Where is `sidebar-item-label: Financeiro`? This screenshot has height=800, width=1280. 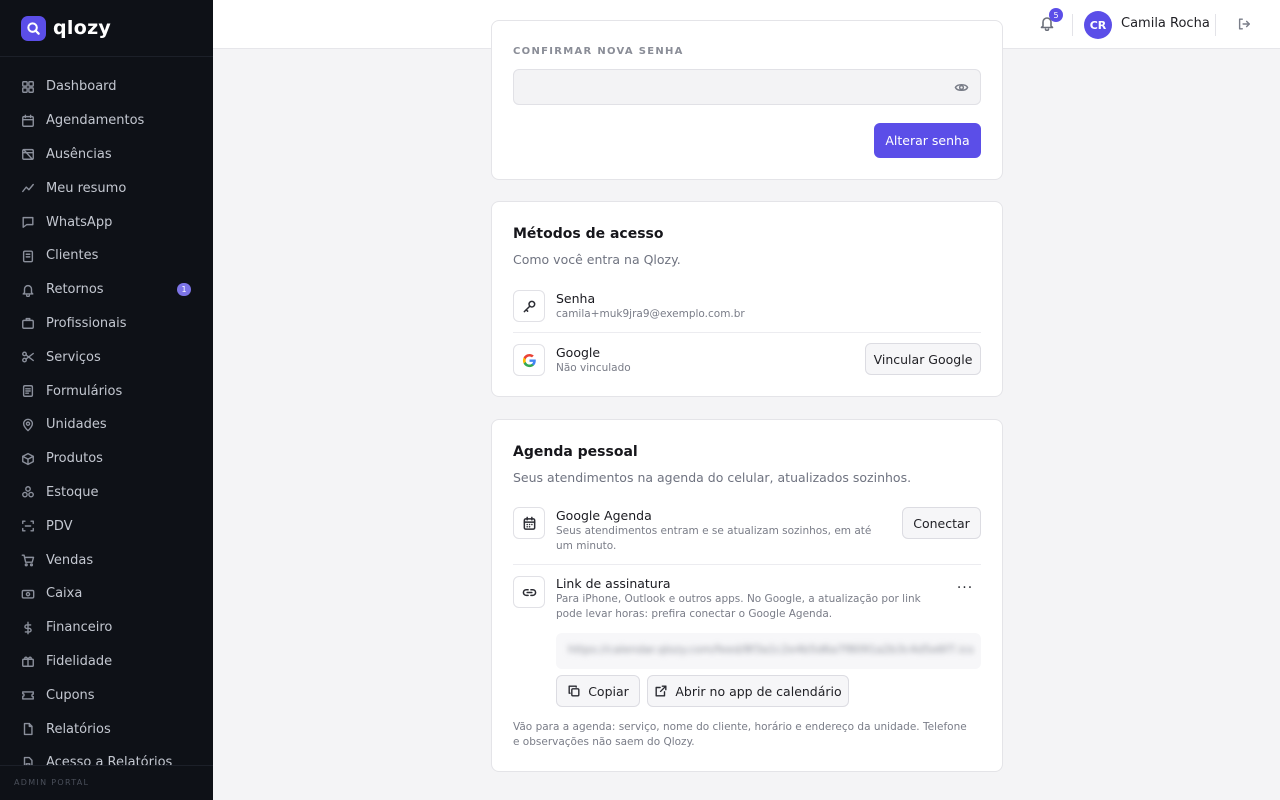
sidebar-item-label: Financeiro is located at coordinates (79, 628).